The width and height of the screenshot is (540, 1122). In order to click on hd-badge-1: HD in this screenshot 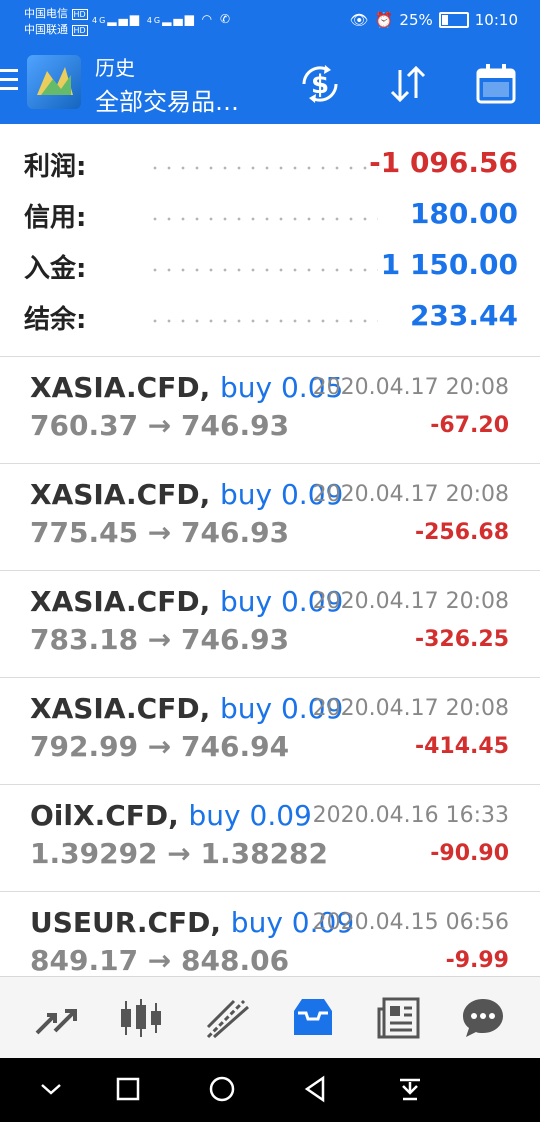, I will do `click(79, 14)`.